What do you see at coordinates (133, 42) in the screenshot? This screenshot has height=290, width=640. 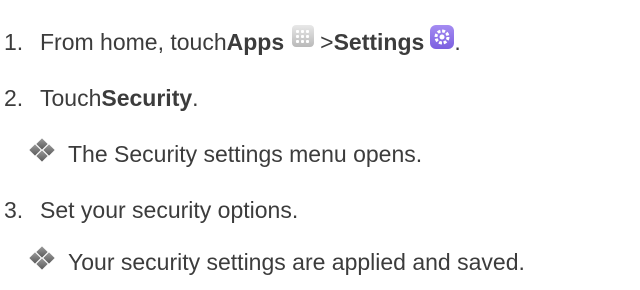 I see `step-text: From home, touch` at bounding box center [133, 42].